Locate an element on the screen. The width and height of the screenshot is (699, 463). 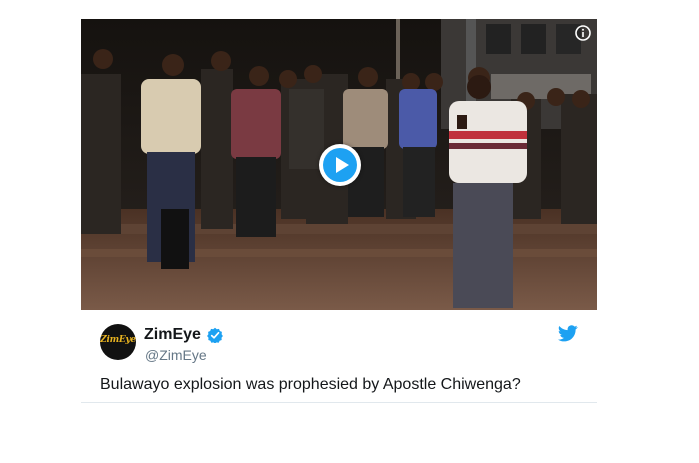
display-name: ZimEye is located at coordinates (172, 335).